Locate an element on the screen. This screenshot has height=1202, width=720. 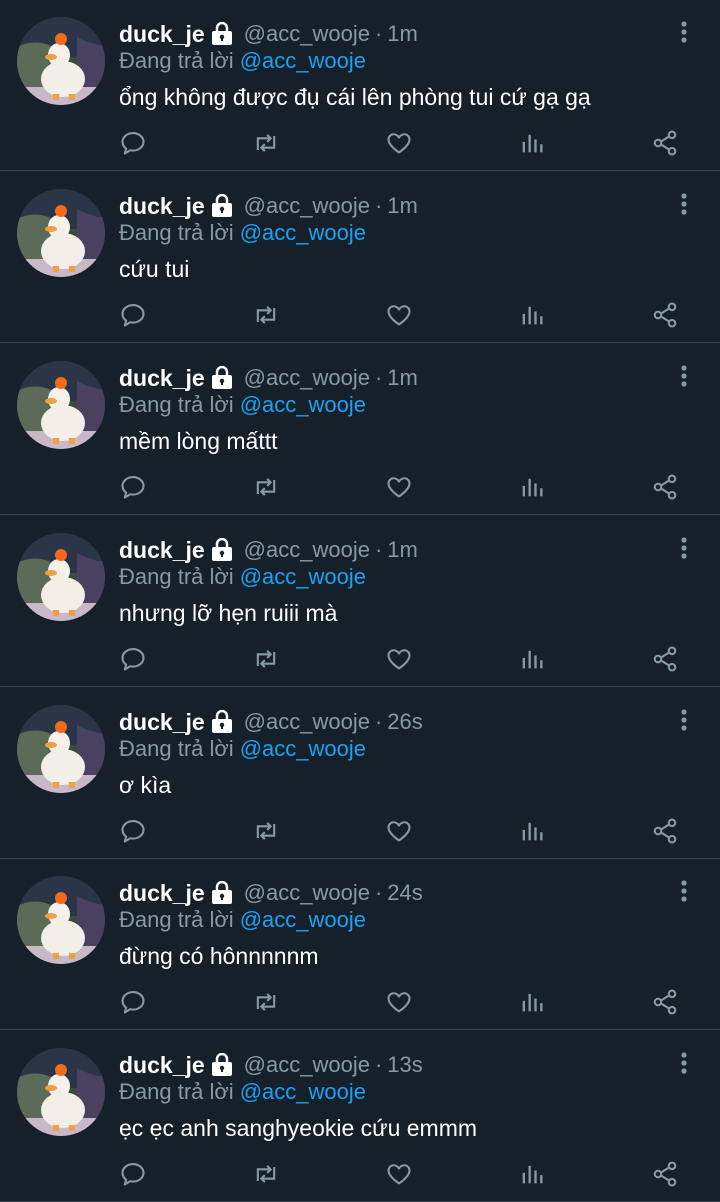
replying-to: Đang trả lời @acc_wooje is located at coordinates (242, 61).